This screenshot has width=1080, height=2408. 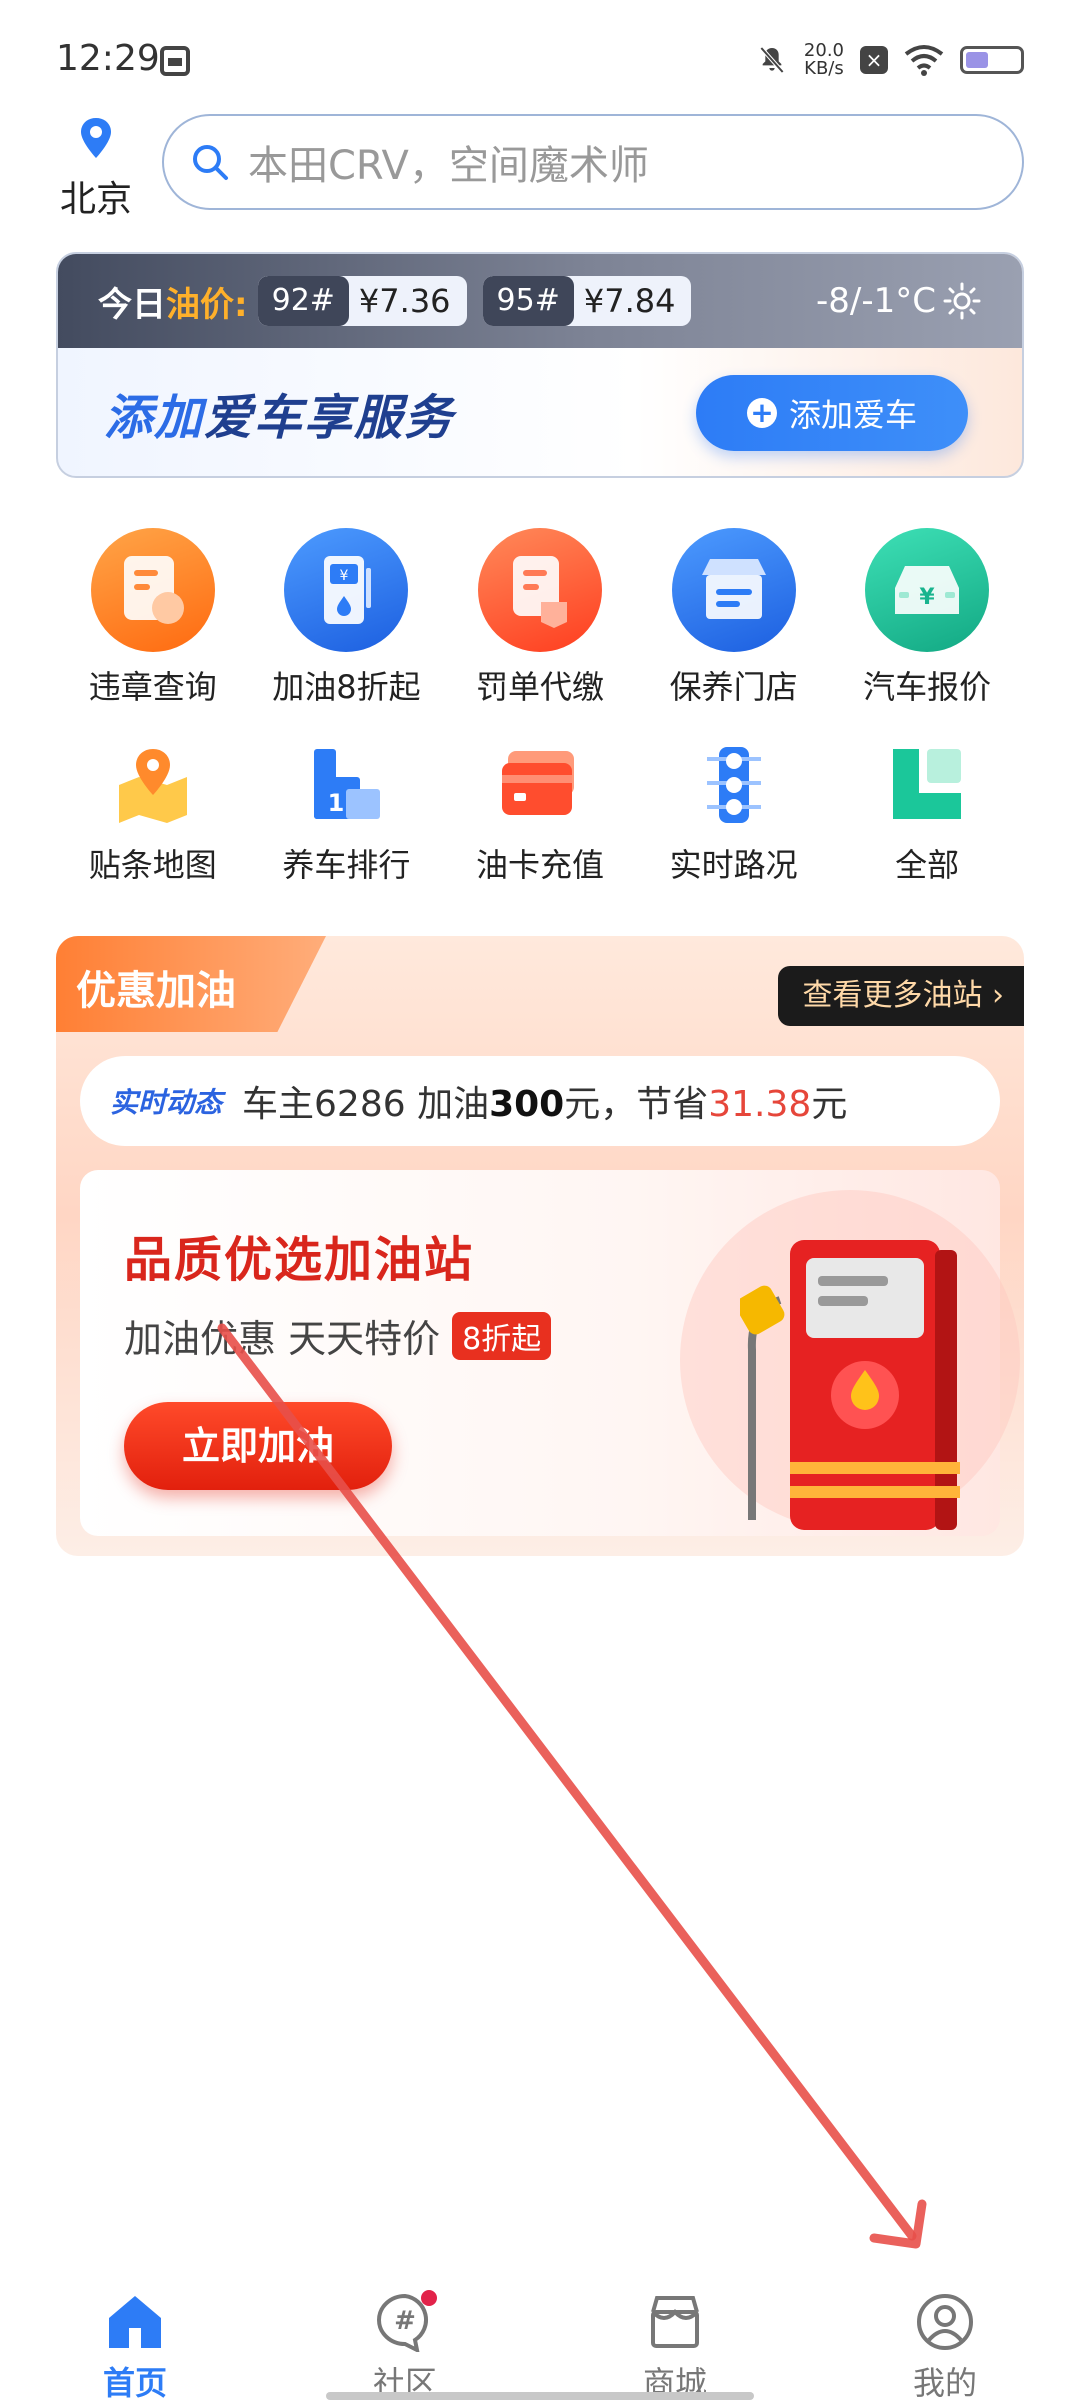 I want to click on traffic-light-icon, so click(x=734, y=785).